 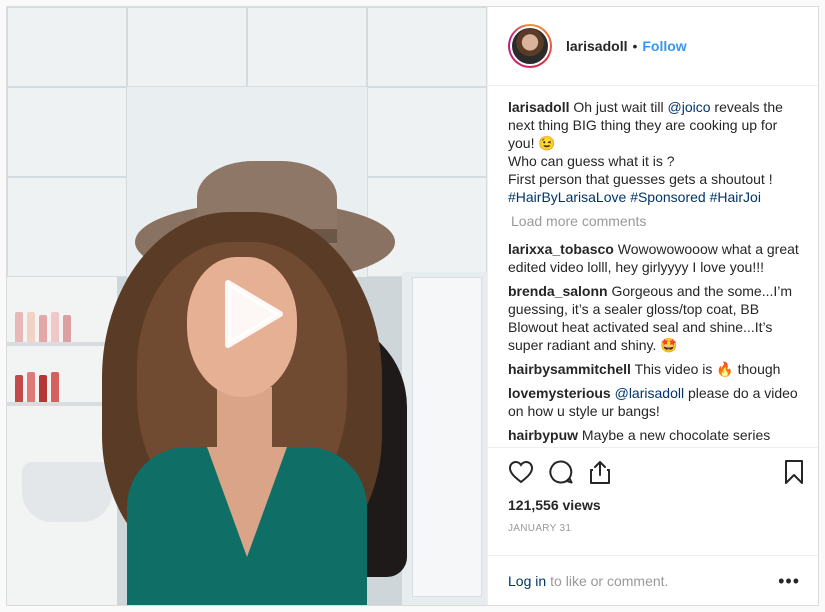 I want to click on action-bar, so click(x=653, y=471).